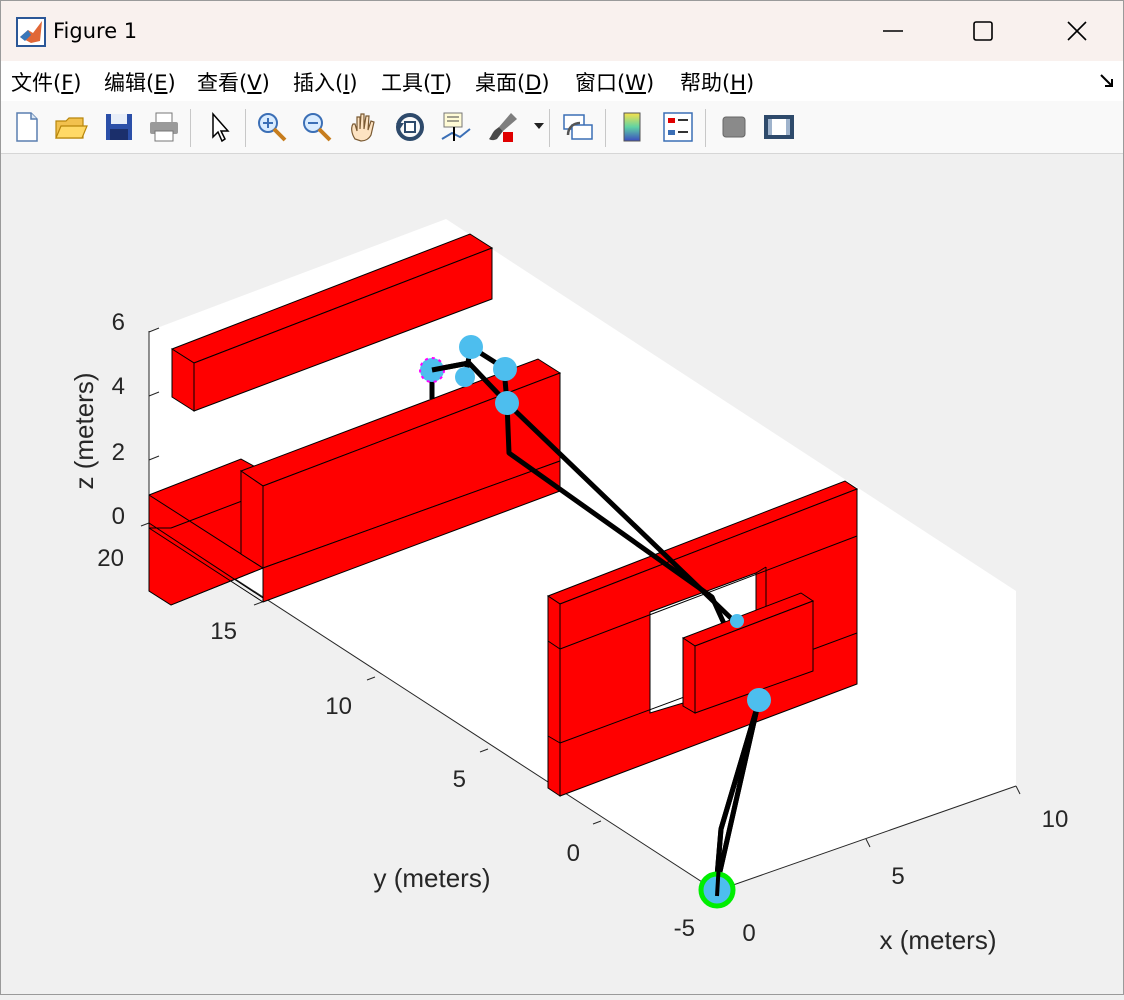 The image size is (1124, 1000). I want to click on menu-file-close: ), so click(77, 83).